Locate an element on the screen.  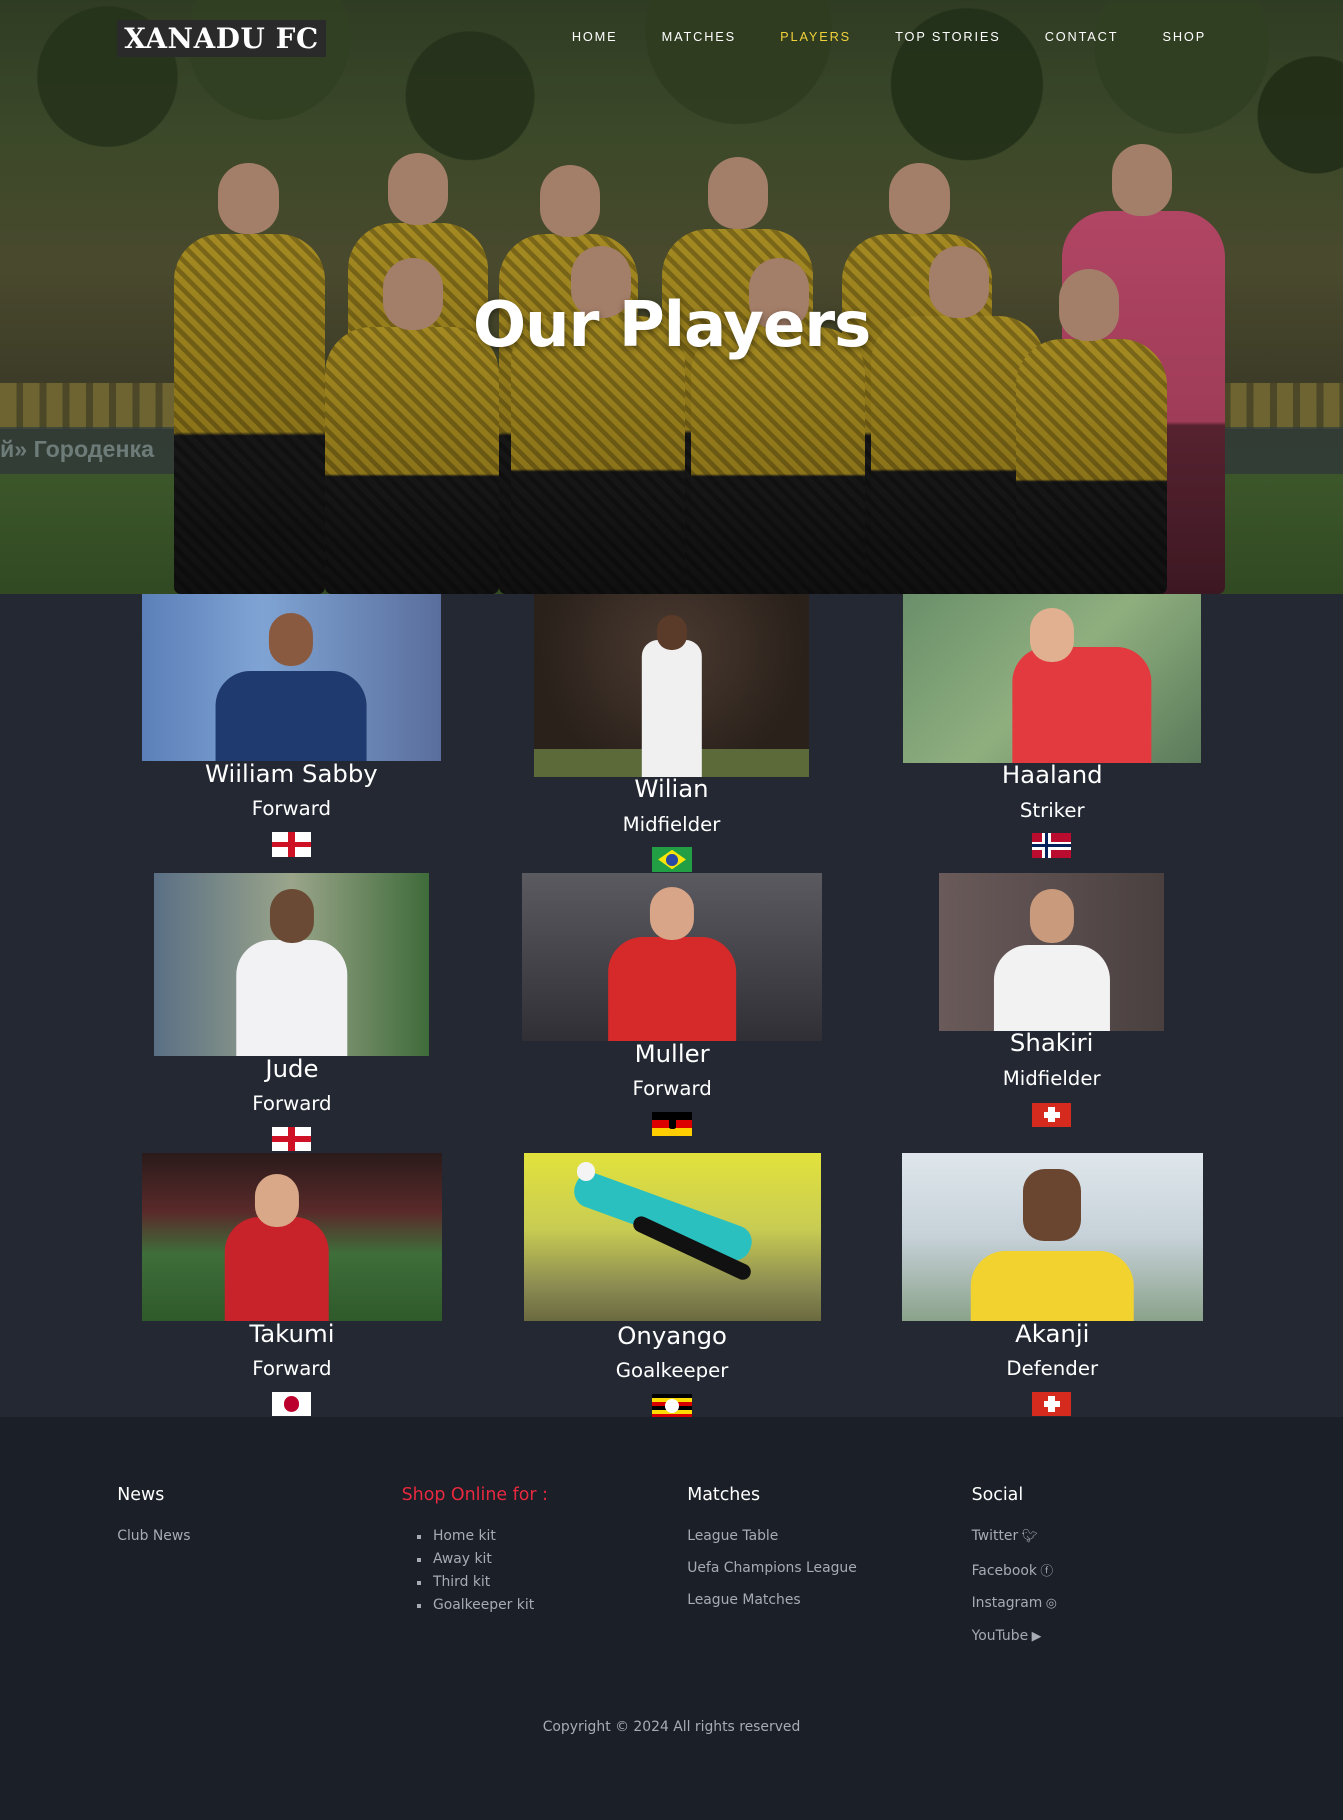
footer-link-league-table: League Table is located at coordinates (772, 1536).